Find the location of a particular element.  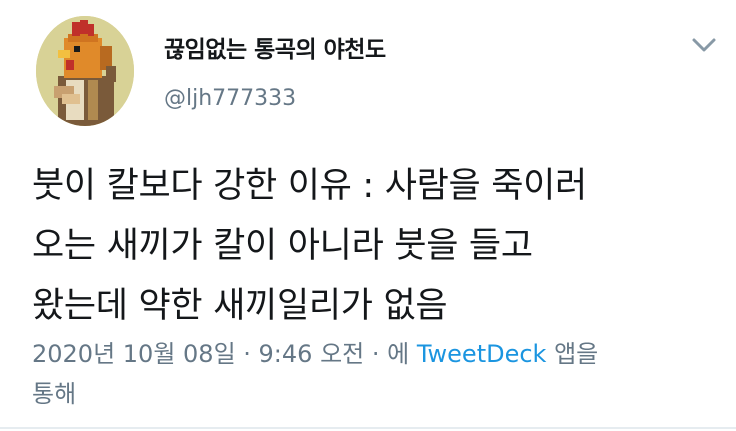

user-handle: @ljh777333 is located at coordinates (230, 98).